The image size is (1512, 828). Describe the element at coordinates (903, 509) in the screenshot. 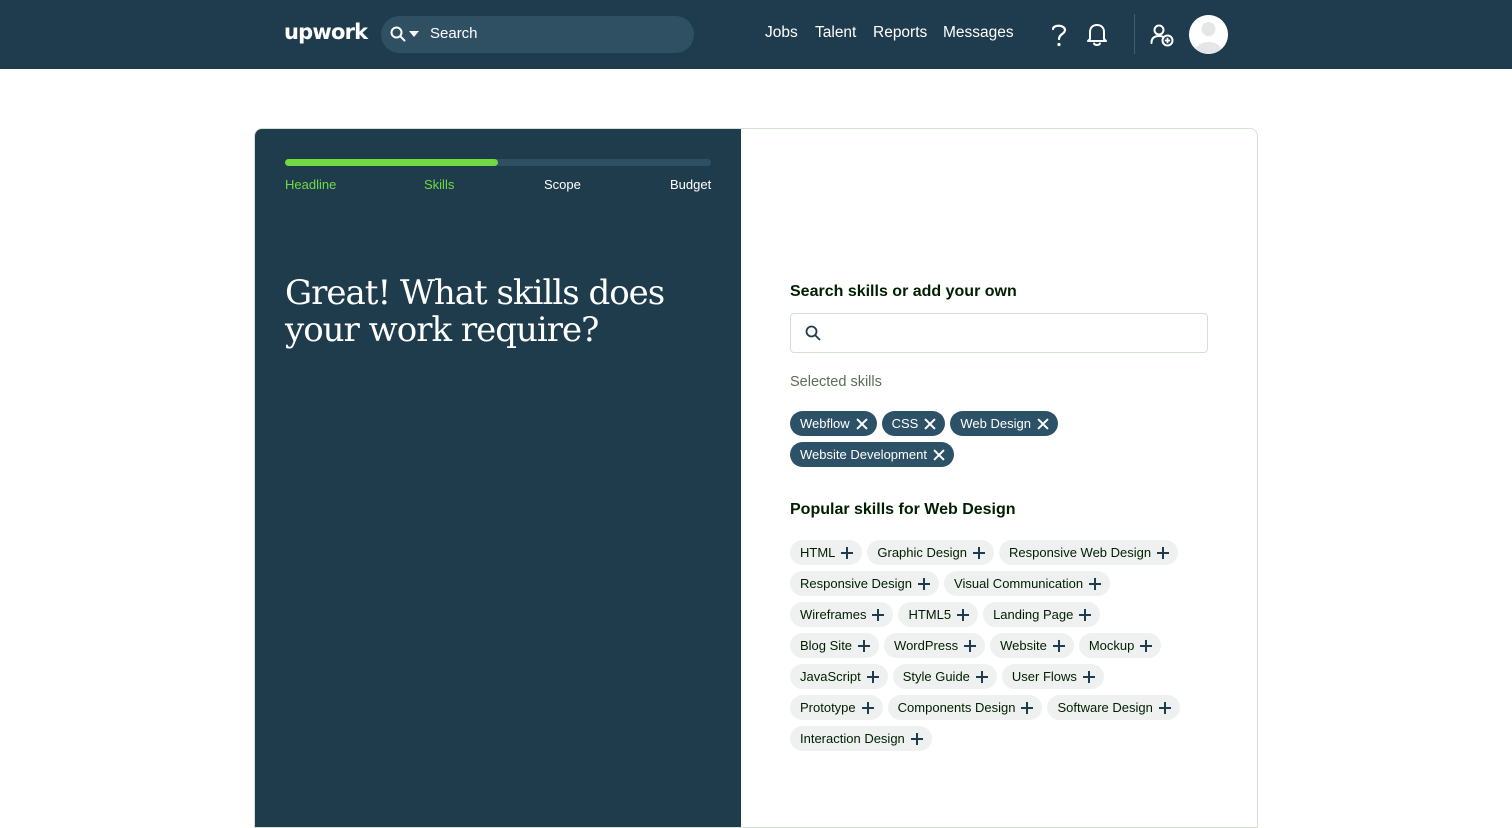

I see `popular-skills-title: Popular skills for Web Design` at that location.